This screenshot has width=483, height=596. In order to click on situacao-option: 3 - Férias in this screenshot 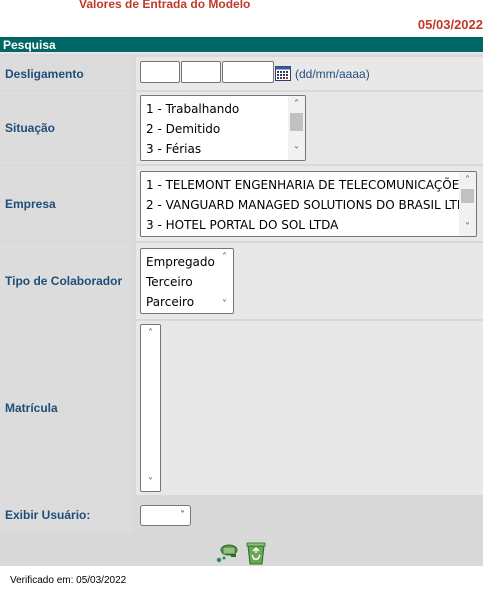, I will do `click(223, 149)`.